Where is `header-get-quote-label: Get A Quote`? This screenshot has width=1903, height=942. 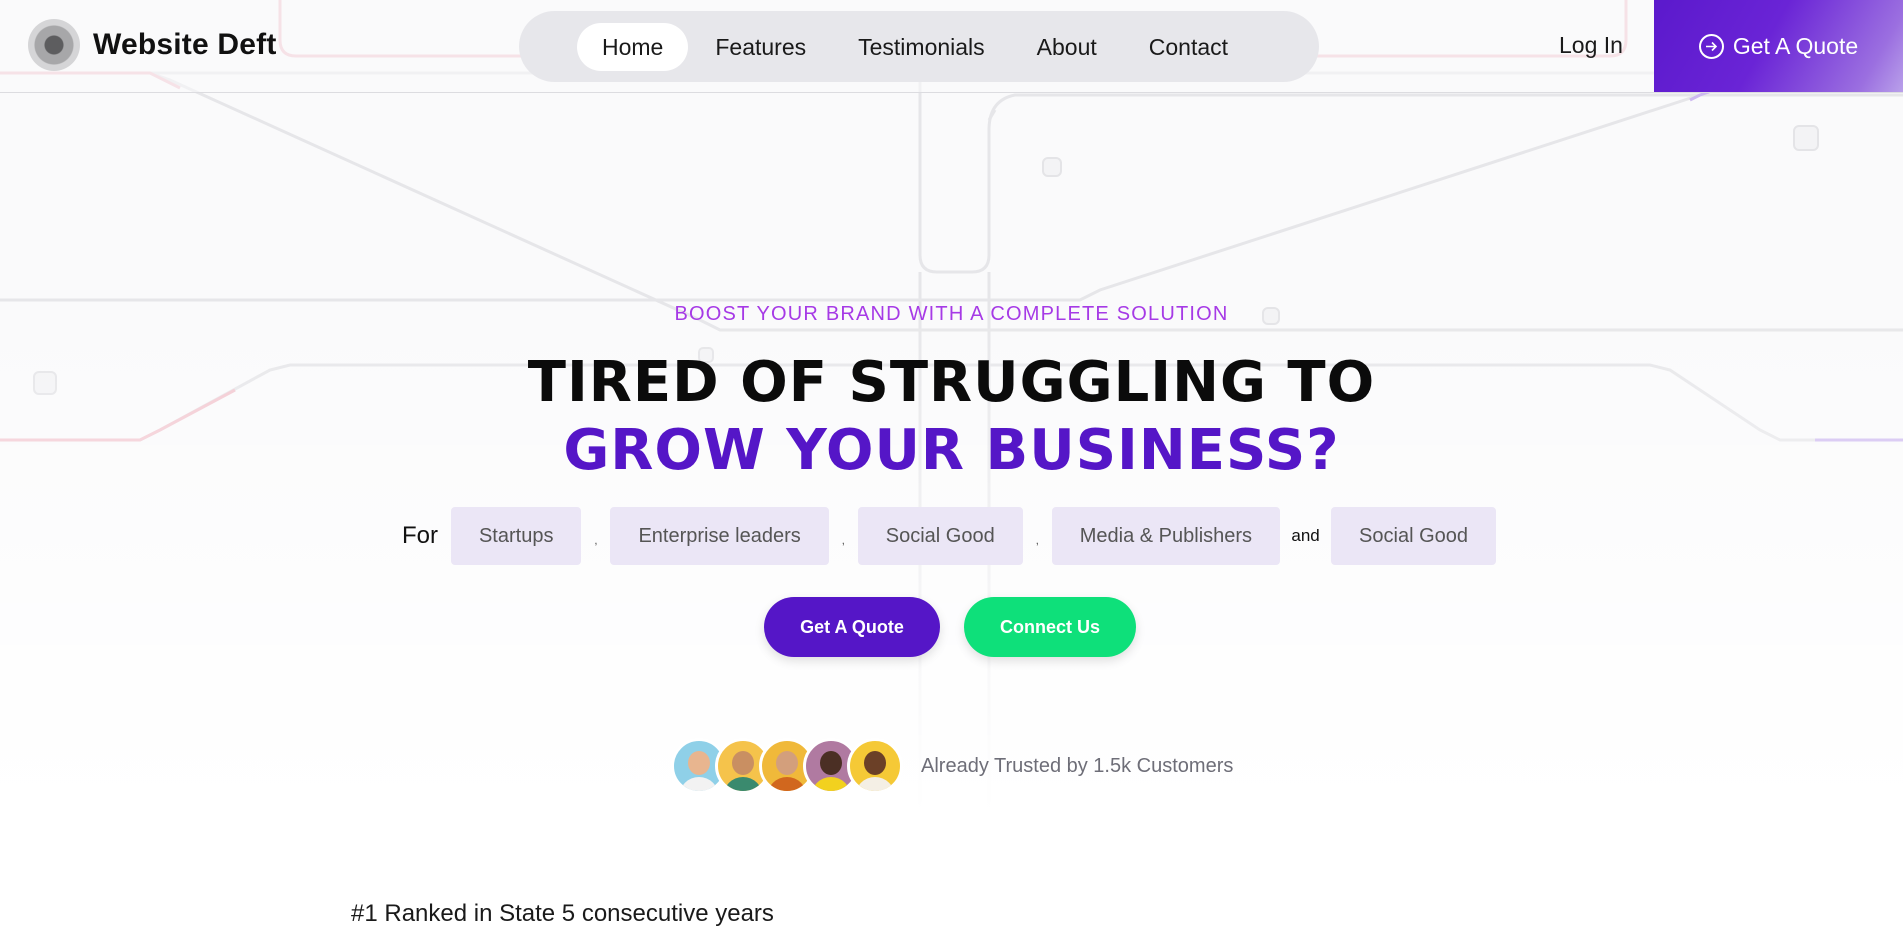
header-get-quote-label: Get A Quote is located at coordinates (1795, 45).